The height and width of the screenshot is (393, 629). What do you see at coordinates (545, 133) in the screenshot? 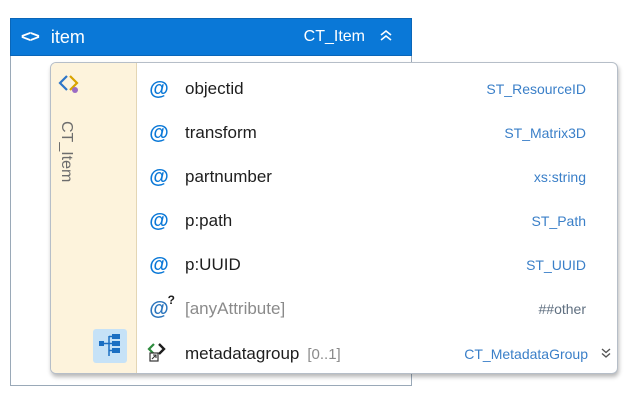
I see `attribute-type: ST_Matrix3D` at bounding box center [545, 133].